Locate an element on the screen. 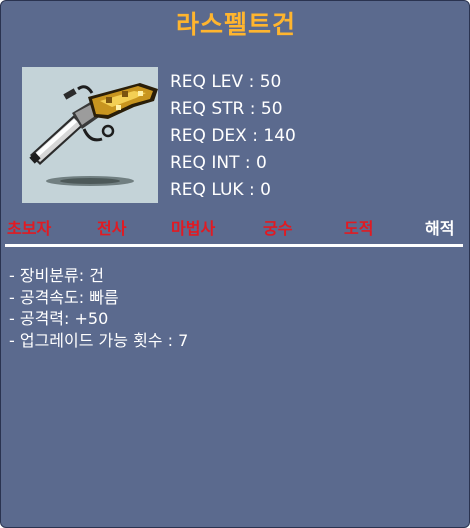  stat-attack-speed: - 공격속도: 빠름 is located at coordinates (64, 297).